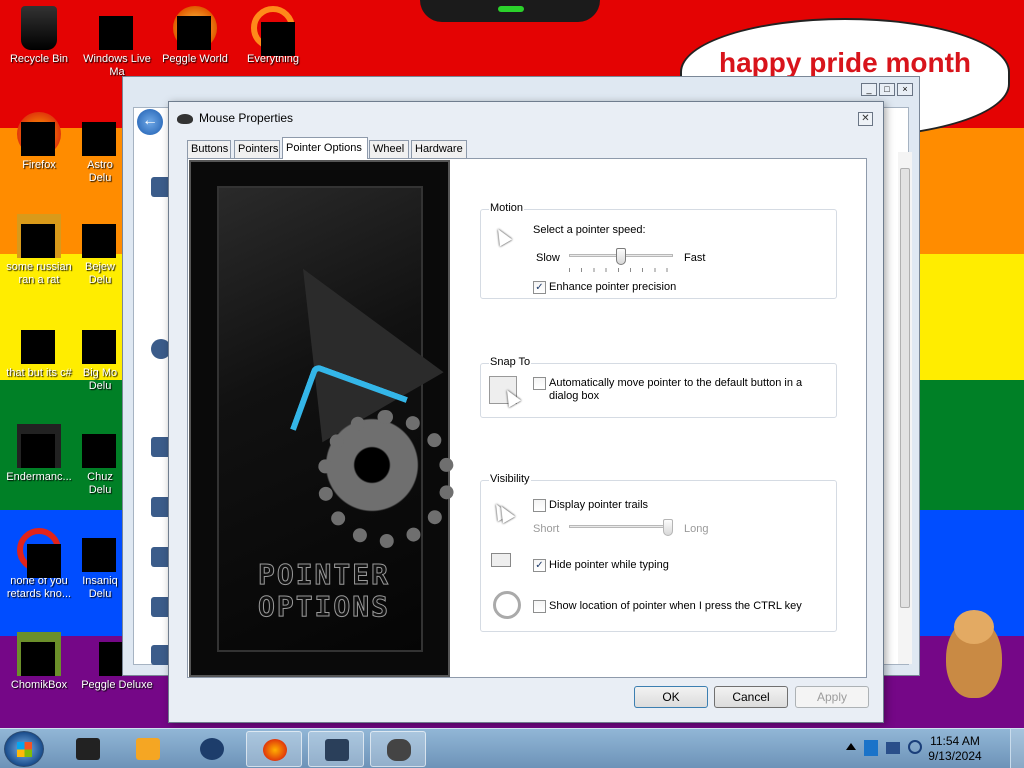  Describe the element at coordinates (613, 287) in the screenshot. I see `enhance-precision-label: Enhance pointer precision` at that location.